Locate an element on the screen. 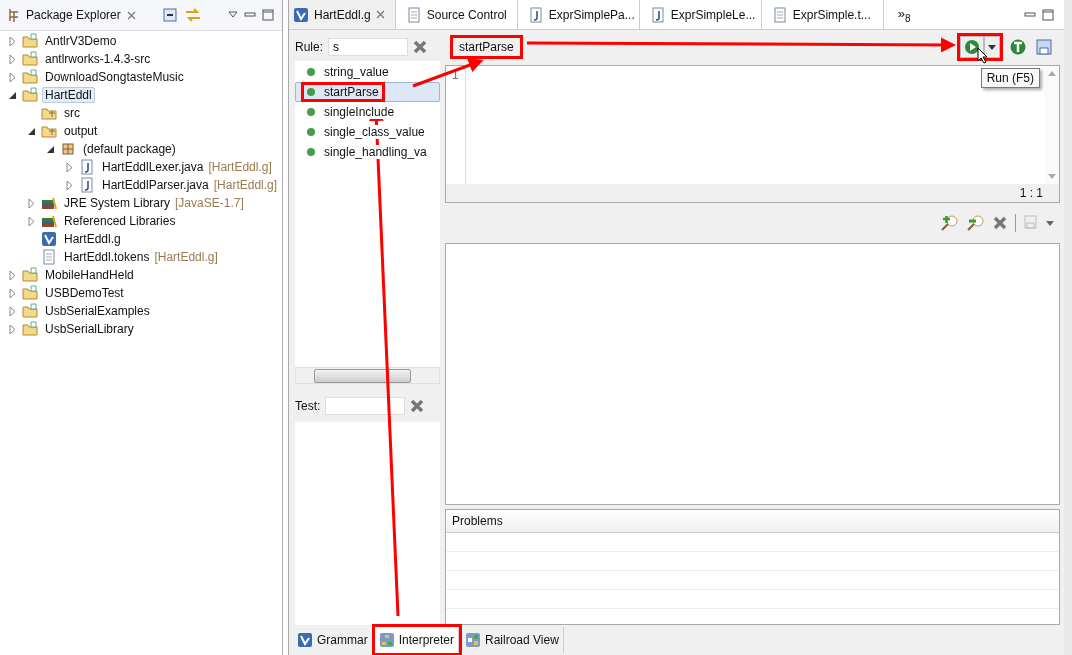 The image size is (1072, 655). tree-item: USBDemoTest is located at coordinates (84, 293).